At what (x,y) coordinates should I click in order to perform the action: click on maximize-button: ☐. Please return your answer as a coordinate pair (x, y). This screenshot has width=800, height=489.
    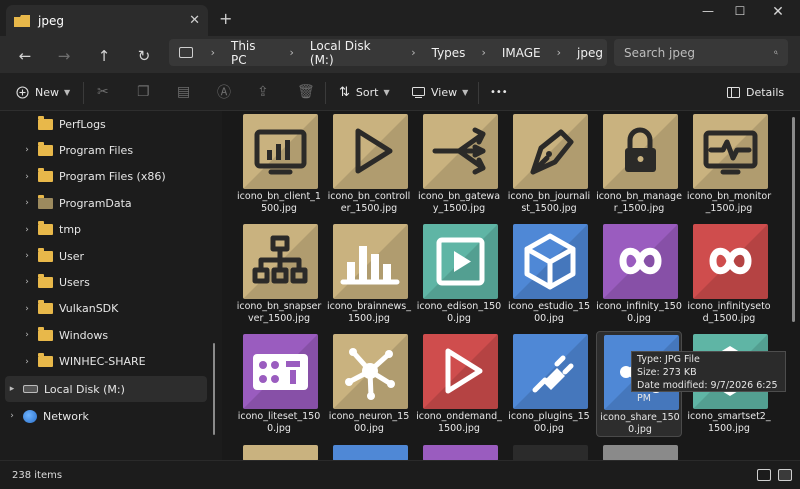
    Looking at the image, I should click on (740, 13).